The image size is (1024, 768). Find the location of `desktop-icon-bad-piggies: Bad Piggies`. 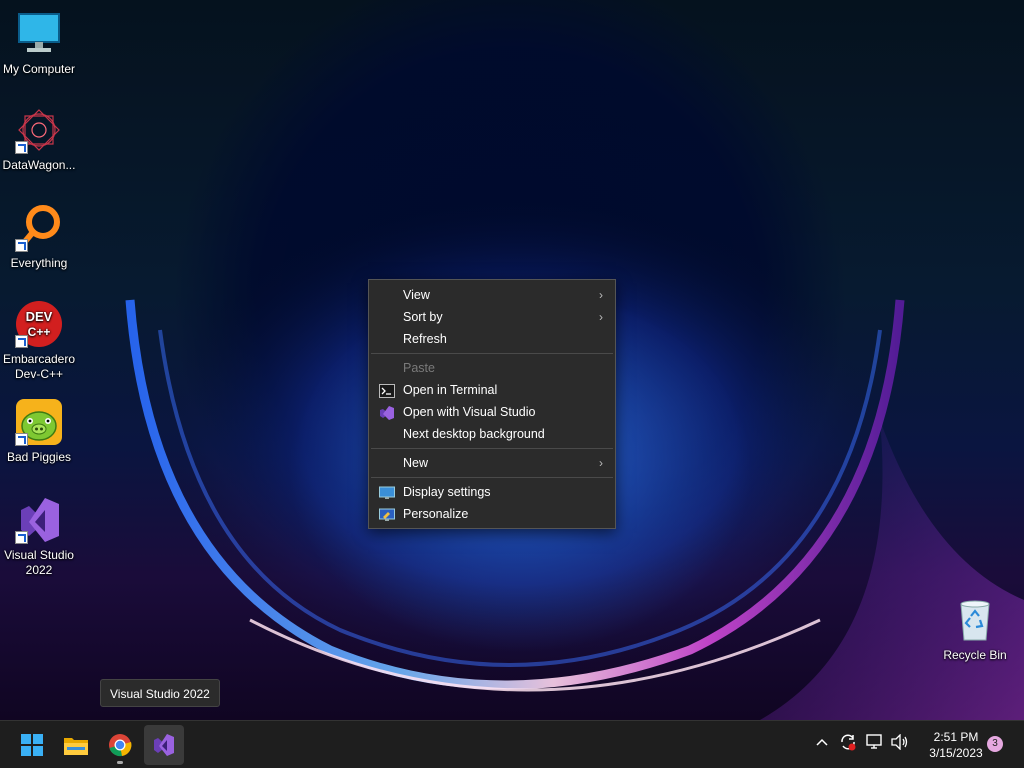

desktop-icon-bad-piggies: Bad Piggies is located at coordinates (39, 431).